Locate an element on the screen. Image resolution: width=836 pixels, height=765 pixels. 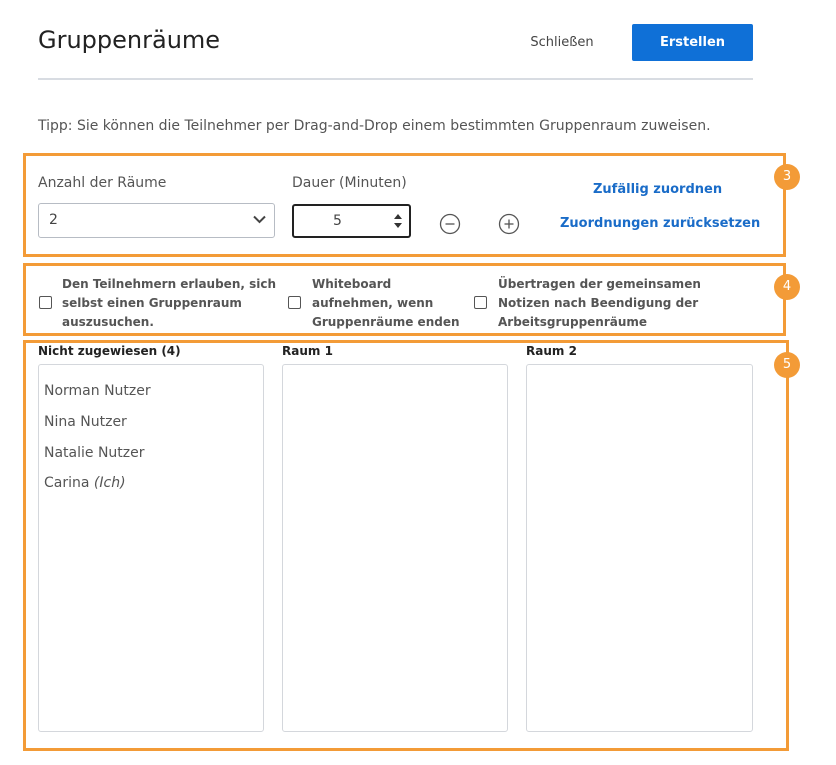
reset-assignments-link: Zuordnungen zurücksetzen is located at coordinates (660, 223).